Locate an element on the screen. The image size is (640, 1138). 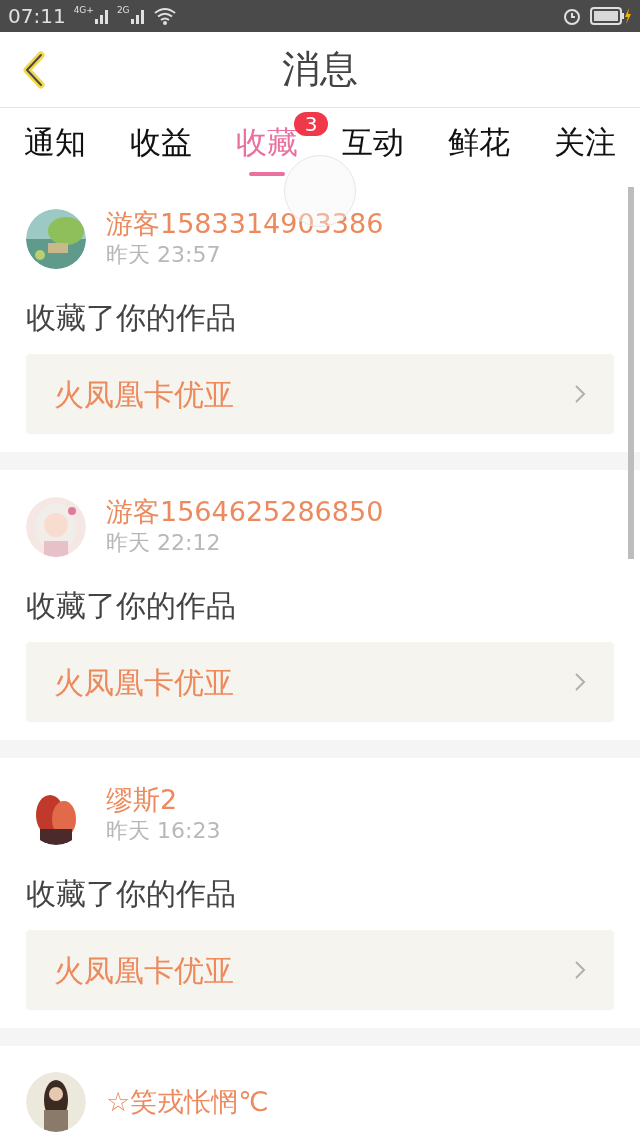
message-time: 昨天 22:12 is located at coordinates (164, 543).